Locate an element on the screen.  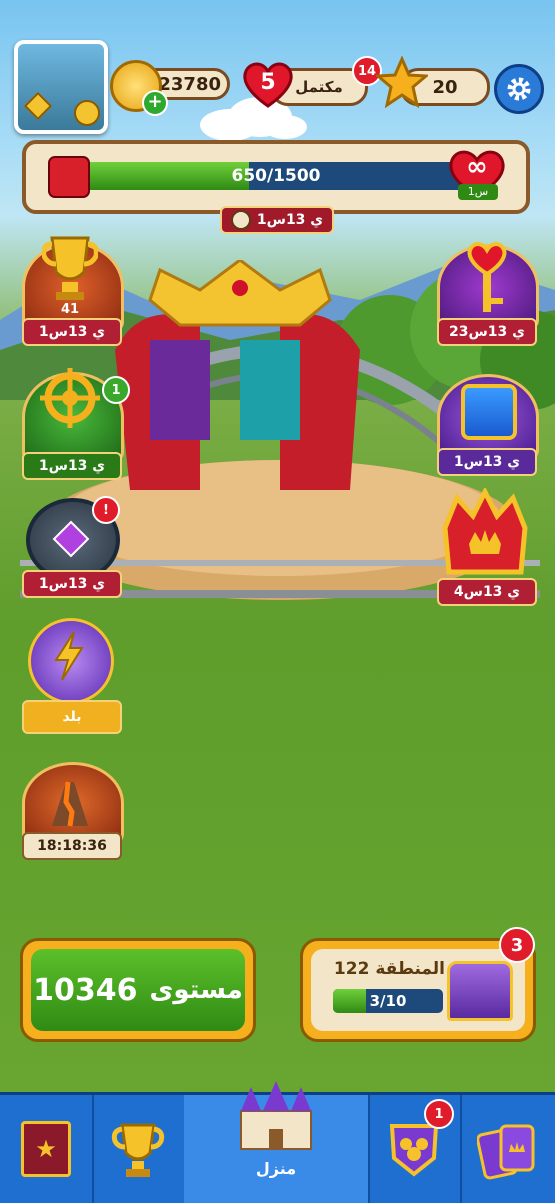
area-label: المنطقة is located at coordinates (410, 969).